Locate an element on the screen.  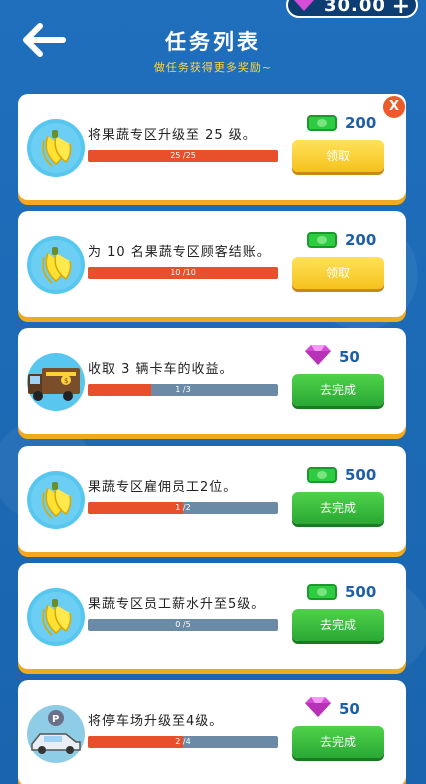
progress-bar: 0 /5 is located at coordinates (183, 625).